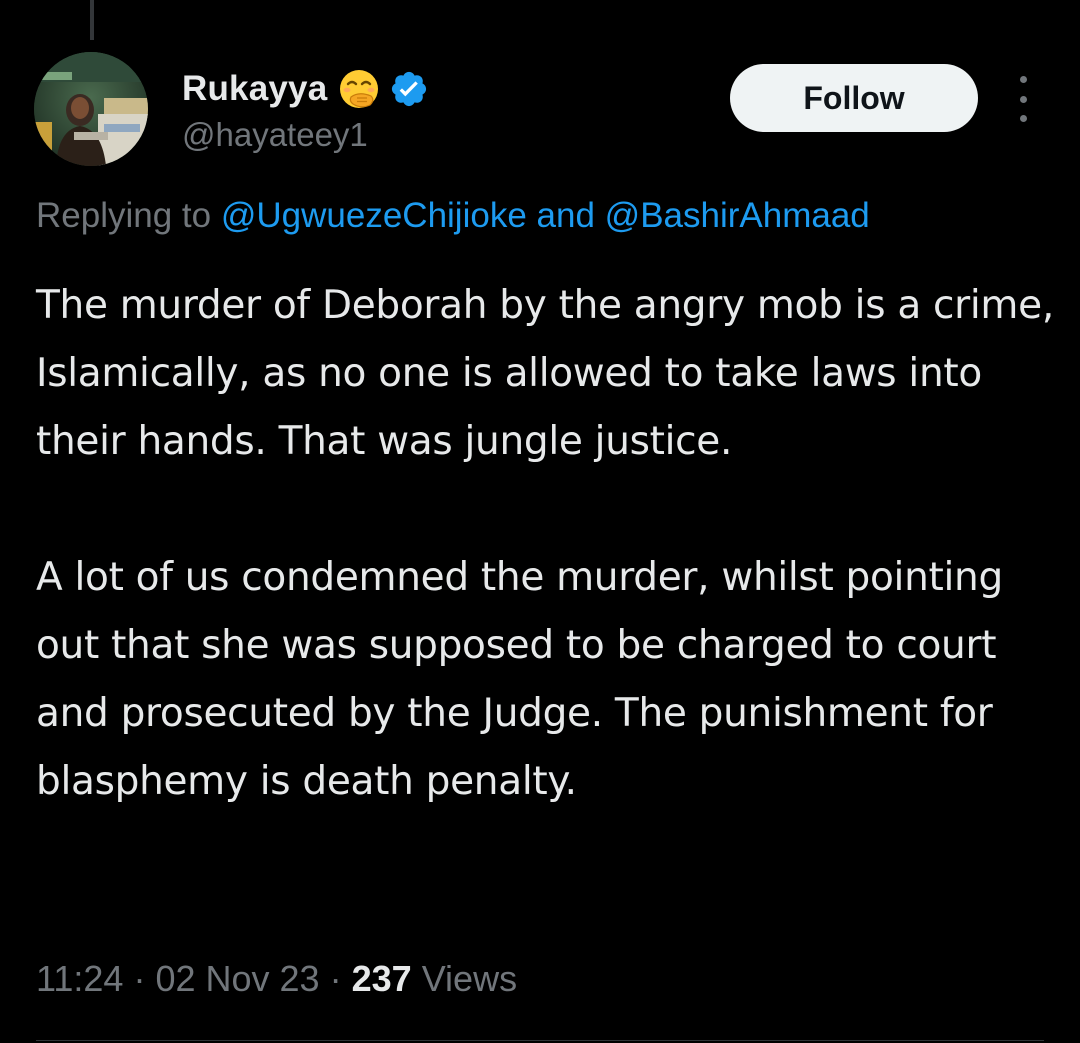 This screenshot has height=1043, width=1080. I want to click on avatar-image, so click(91, 109).